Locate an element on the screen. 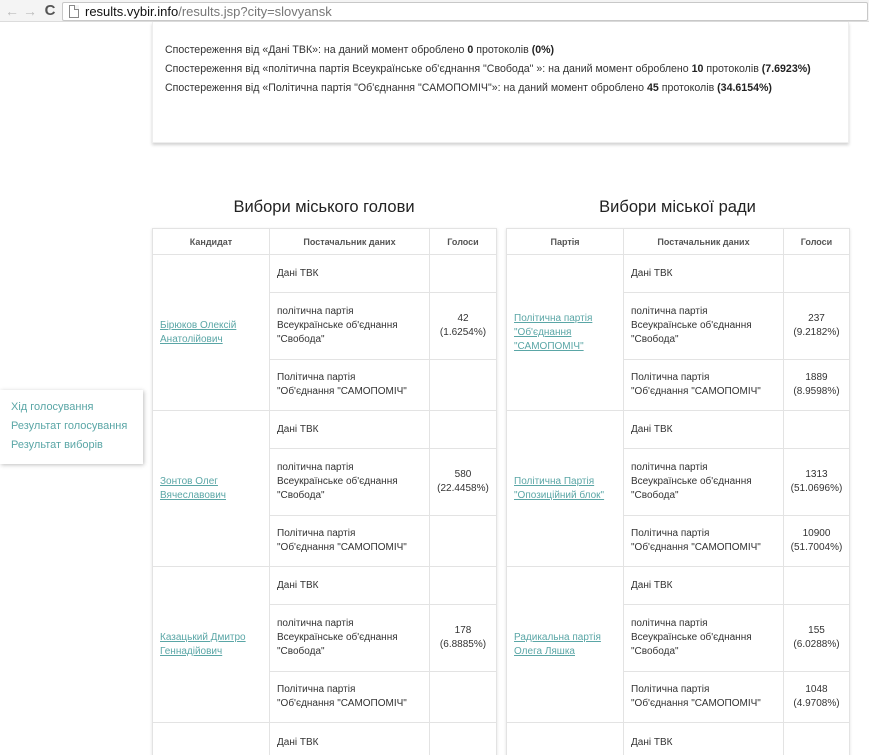 The width and height of the screenshot is (869, 755). candidate-link: Казацький Дмитро Геннадійович is located at coordinates (203, 644).